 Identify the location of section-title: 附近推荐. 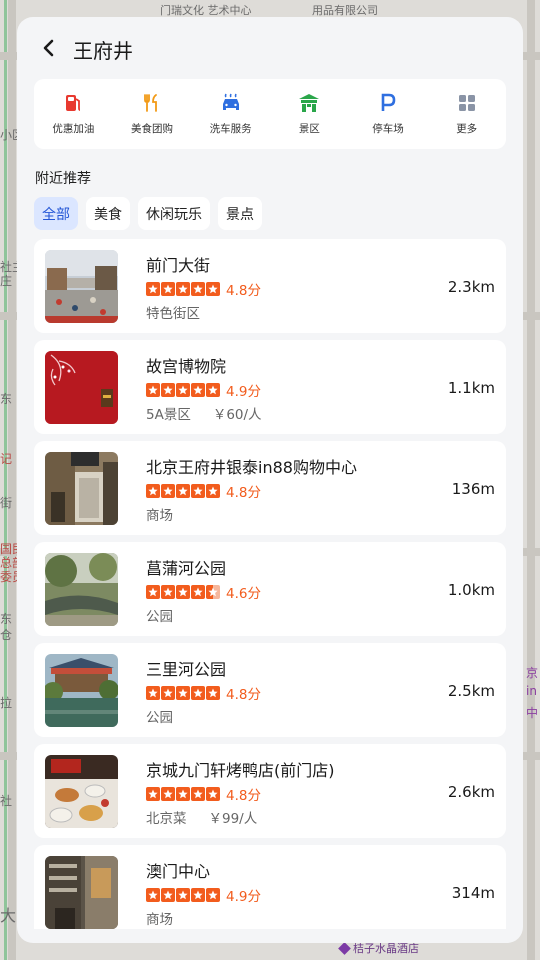
(63, 179).